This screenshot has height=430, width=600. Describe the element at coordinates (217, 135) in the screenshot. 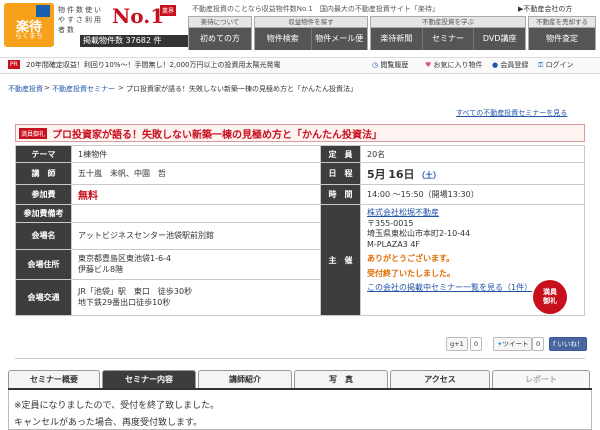

I see `page-title: プロ投資家が語る！失敗しない新築一棟の見極め方と「かんたん投資法」` at that location.